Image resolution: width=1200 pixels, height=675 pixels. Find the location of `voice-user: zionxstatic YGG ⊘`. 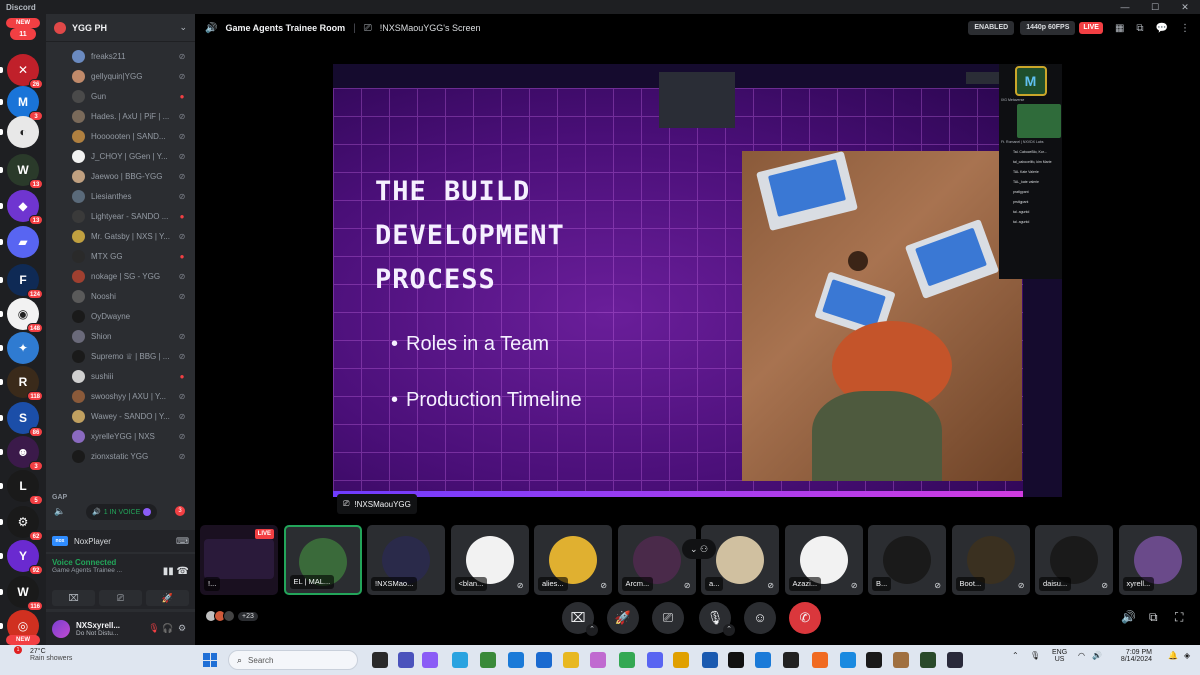

voice-user: zionxstatic YGG ⊘ is located at coordinates (120, 456).